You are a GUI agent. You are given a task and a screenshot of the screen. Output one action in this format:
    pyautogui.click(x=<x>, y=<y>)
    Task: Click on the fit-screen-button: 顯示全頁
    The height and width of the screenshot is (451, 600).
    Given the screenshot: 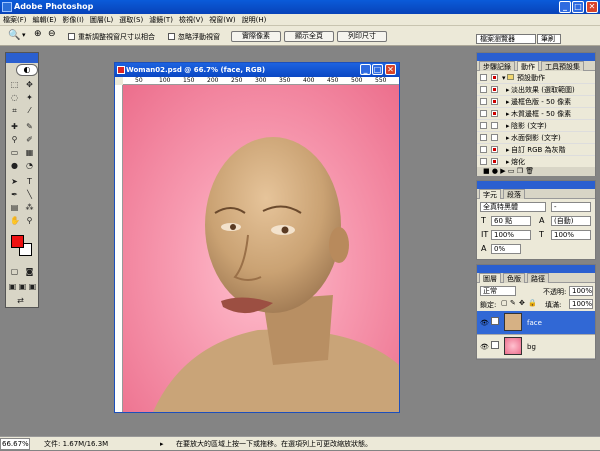 What is the action you would take?
    pyautogui.click(x=309, y=36)
    